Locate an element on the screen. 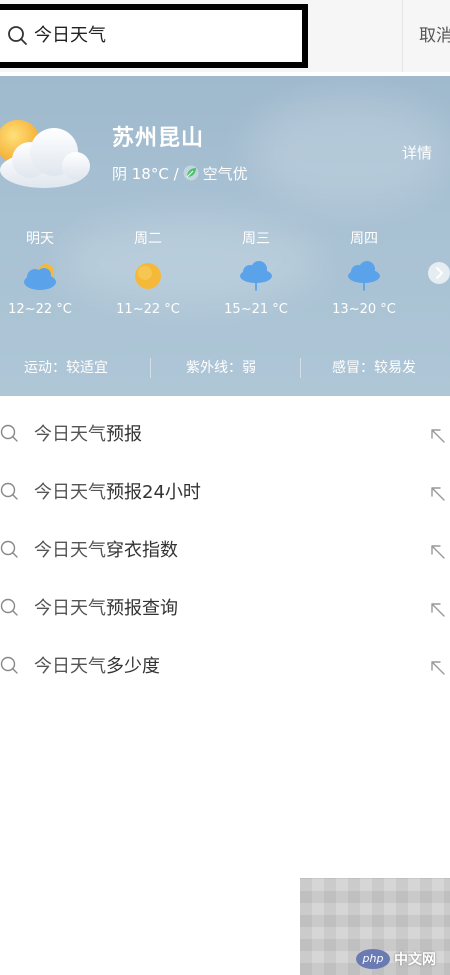  index-cold: 感冒：较易发 is located at coordinates (374, 368).